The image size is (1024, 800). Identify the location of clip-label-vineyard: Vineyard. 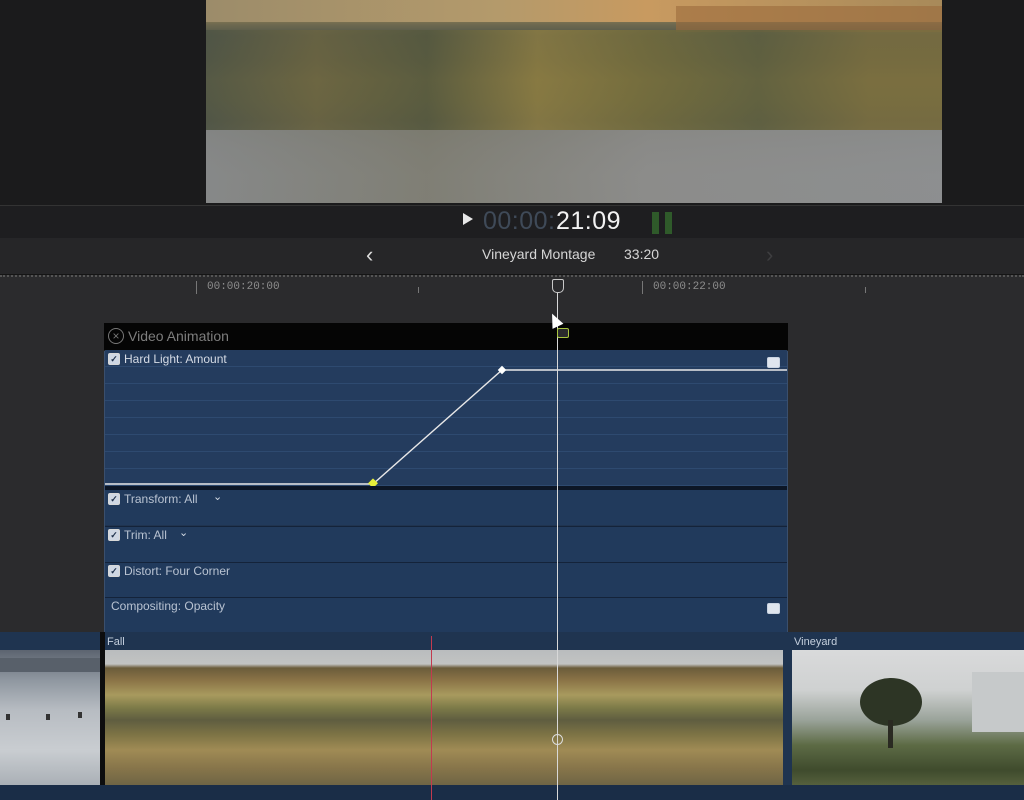
(816, 642).